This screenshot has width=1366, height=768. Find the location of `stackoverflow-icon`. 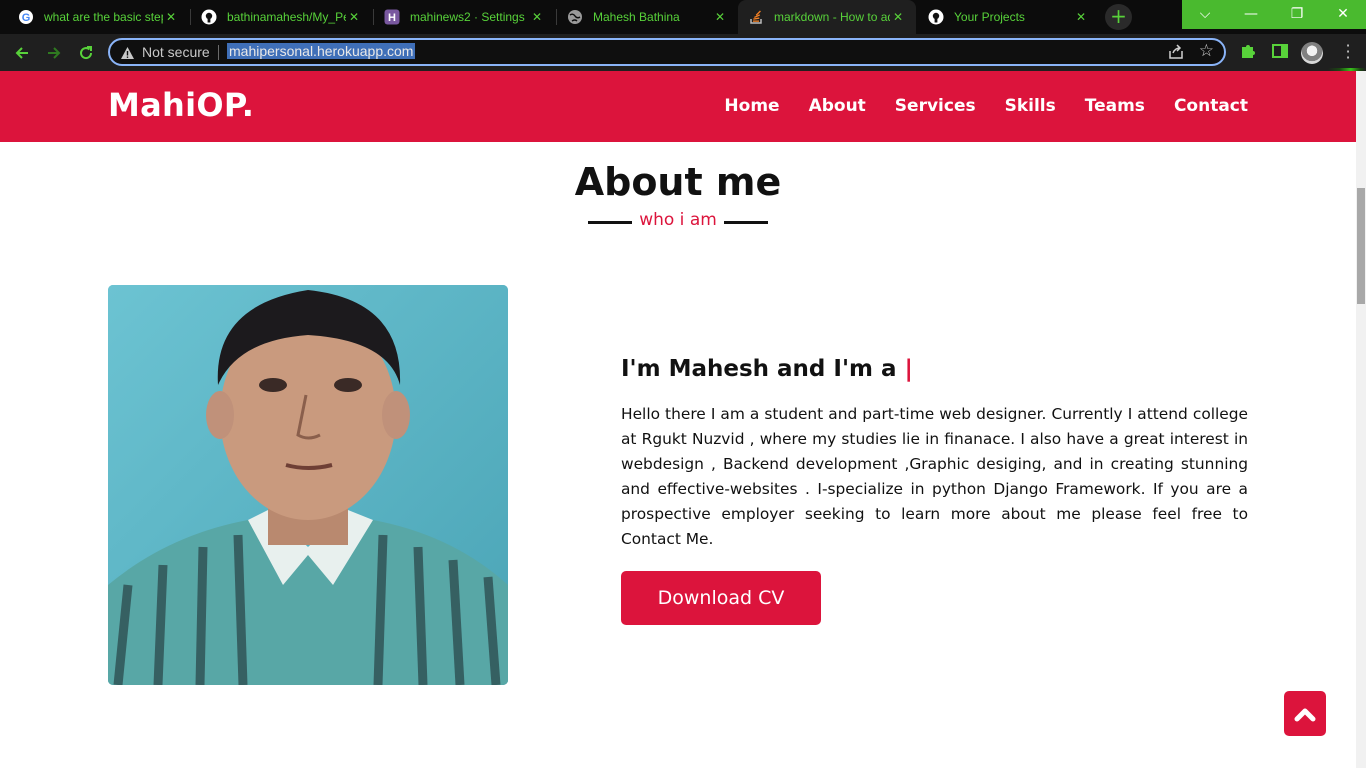

stackoverflow-icon is located at coordinates (756, 17).